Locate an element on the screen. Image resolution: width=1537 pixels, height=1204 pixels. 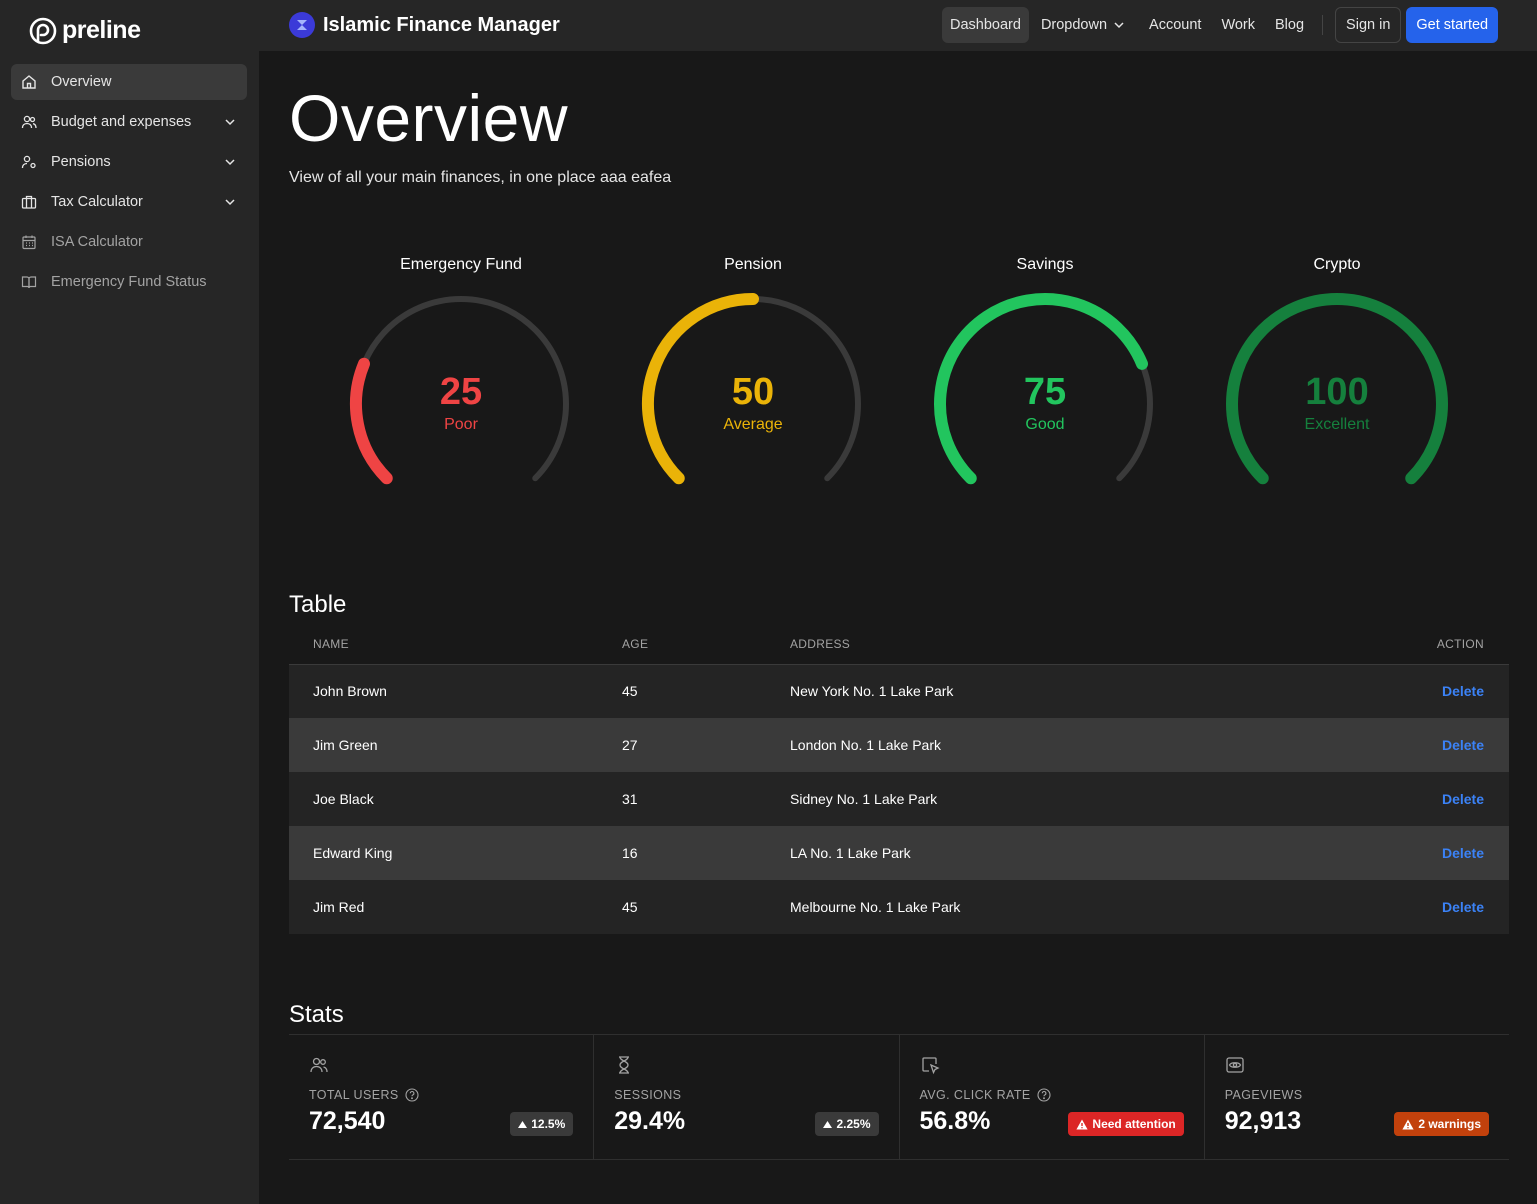
eye-icon is located at coordinates (1235, 1065).